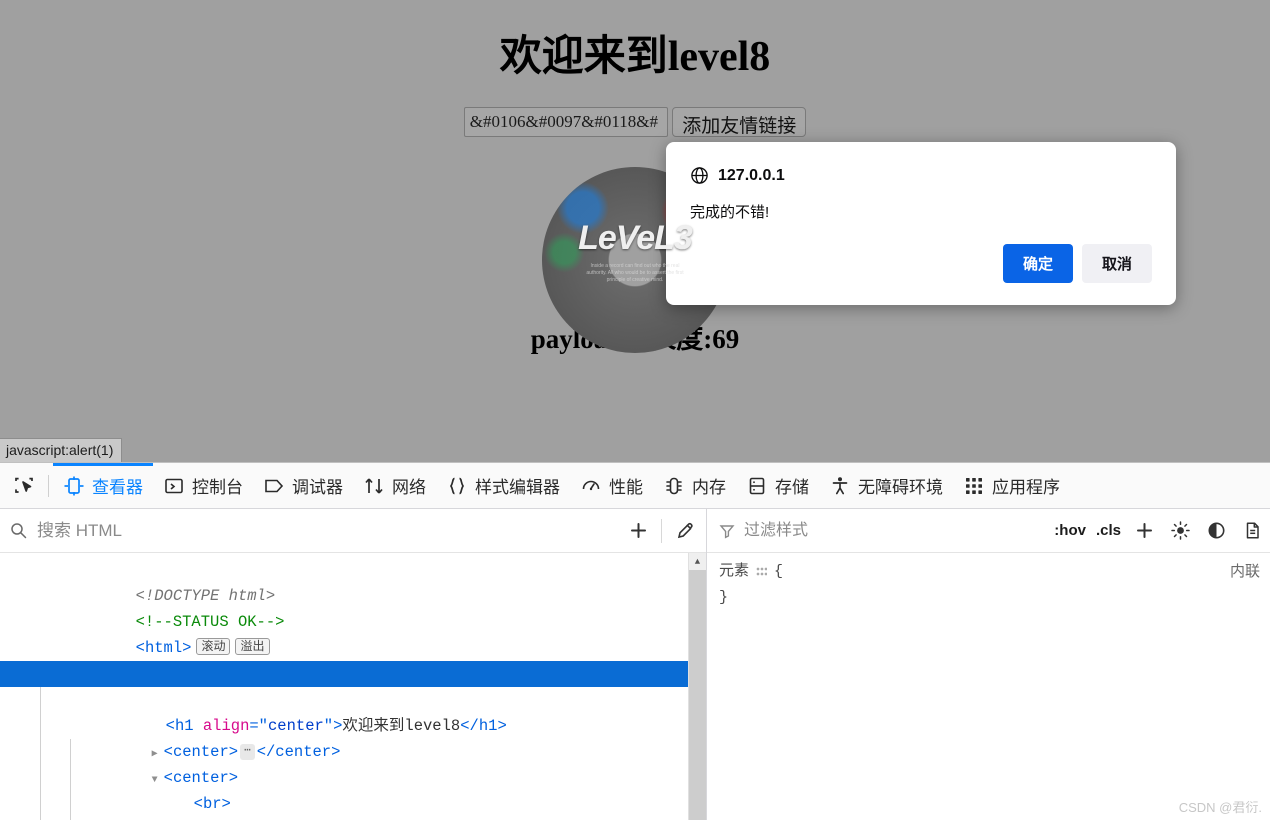 The width and height of the screenshot is (1270, 820). Describe the element at coordinates (353, 711) in the screenshot. I see `markup-node-h1: <h1 align="center">欢迎来到level8</h1>` at that location.